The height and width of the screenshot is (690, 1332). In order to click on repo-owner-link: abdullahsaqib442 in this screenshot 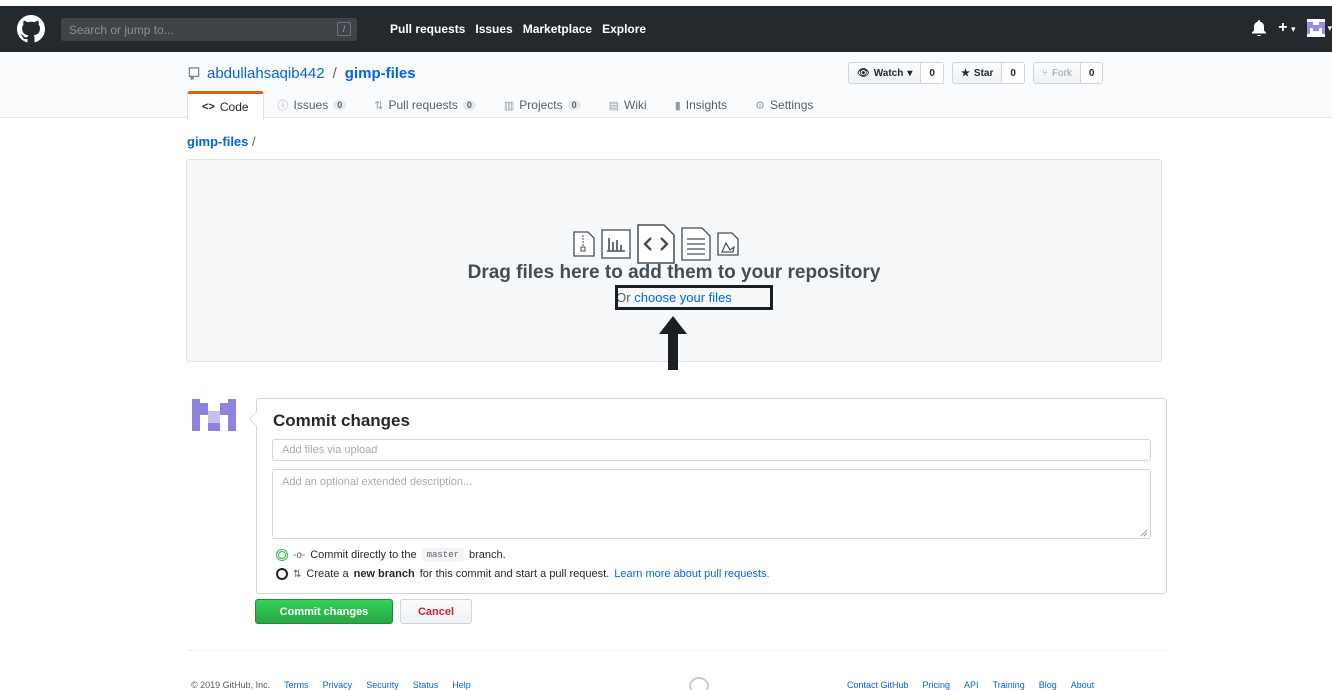, I will do `click(266, 73)`.